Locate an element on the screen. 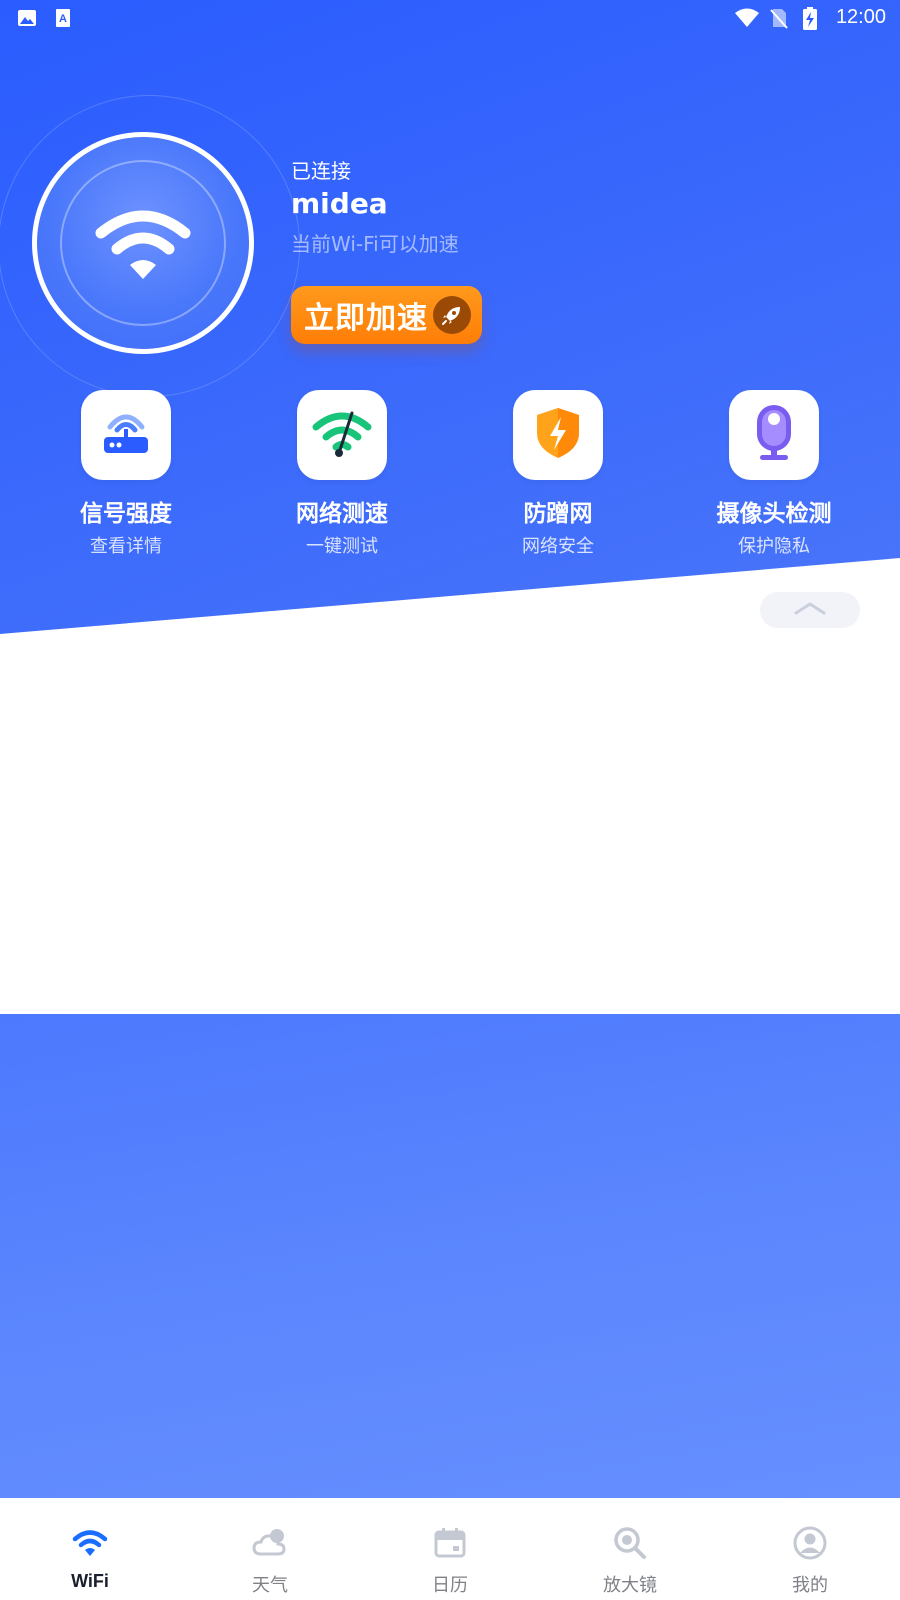 Image resolution: width=900 pixels, height=1600 pixels. camera-icon is located at coordinates (774, 435).